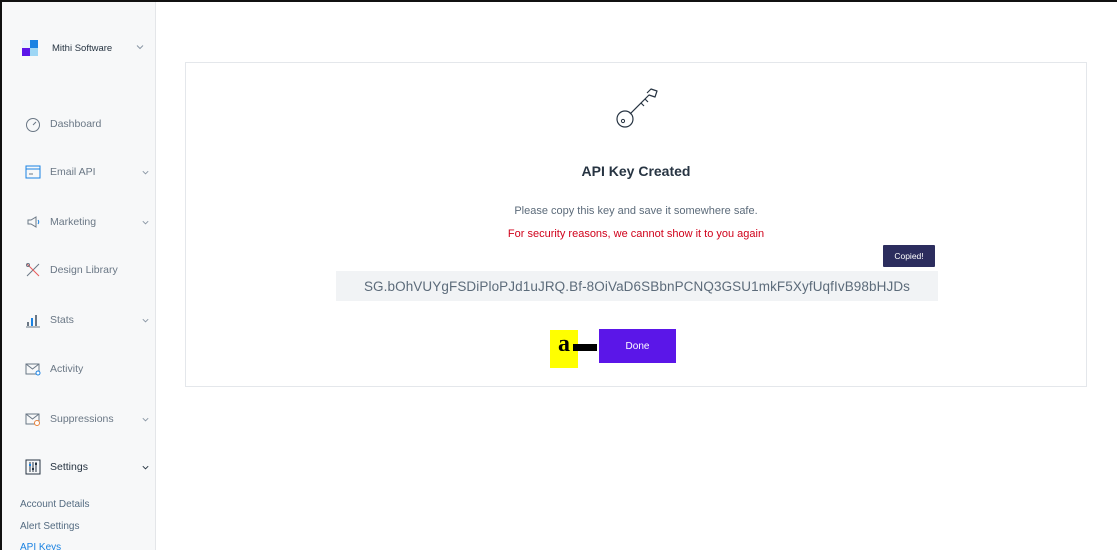 Image resolution: width=1117 pixels, height=550 pixels. Describe the element at coordinates (33, 222) in the screenshot. I see `megaphone-icon` at that location.